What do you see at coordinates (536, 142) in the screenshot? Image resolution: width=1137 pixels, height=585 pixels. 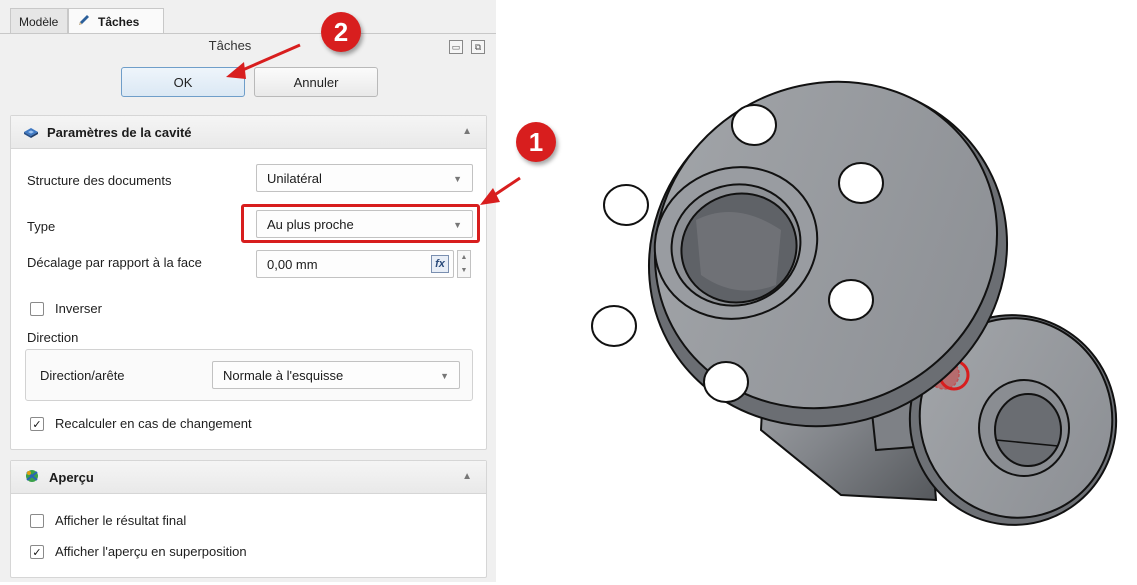 I see `annotation-badge-1: 1` at bounding box center [536, 142].